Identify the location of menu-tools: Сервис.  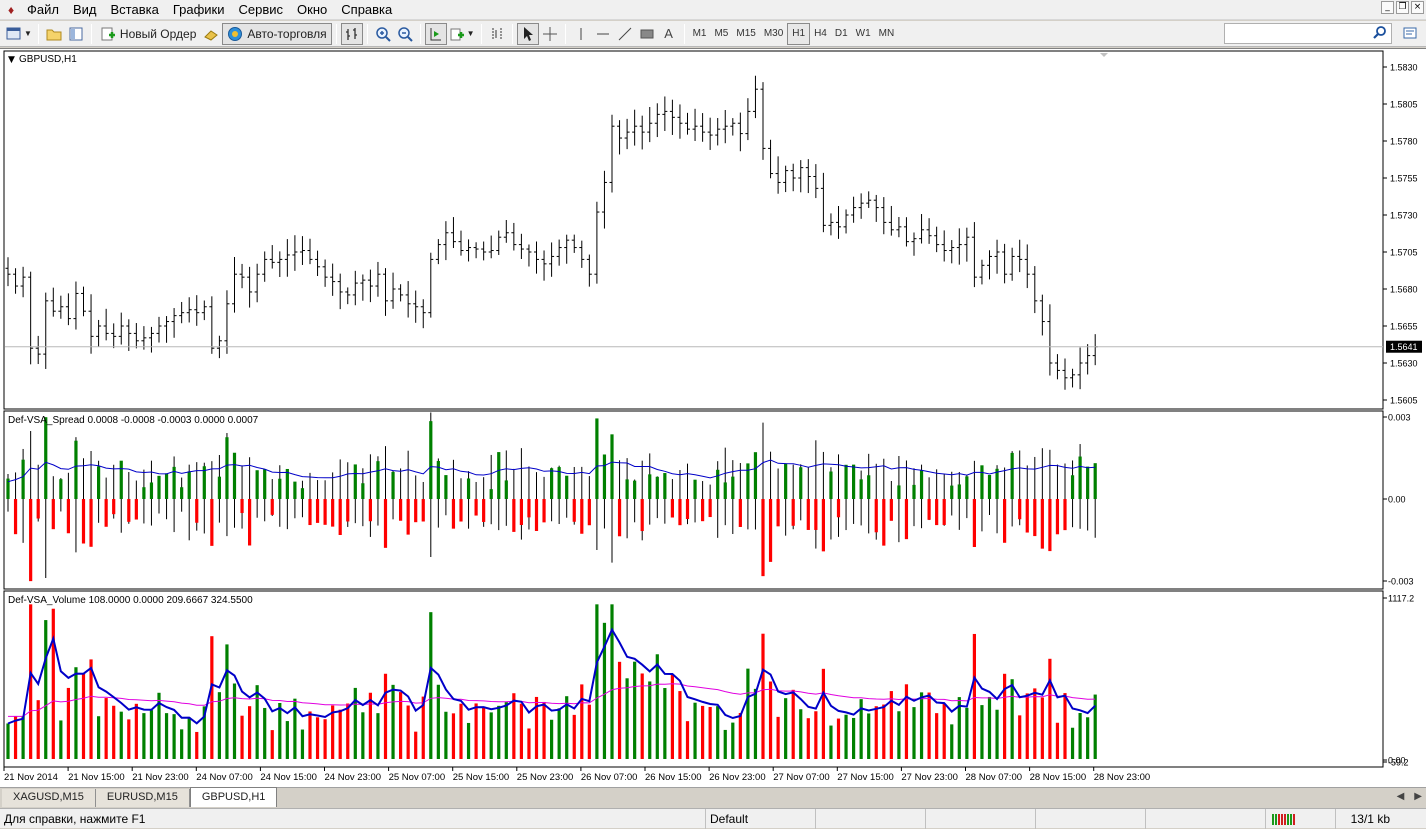
(261, 10).